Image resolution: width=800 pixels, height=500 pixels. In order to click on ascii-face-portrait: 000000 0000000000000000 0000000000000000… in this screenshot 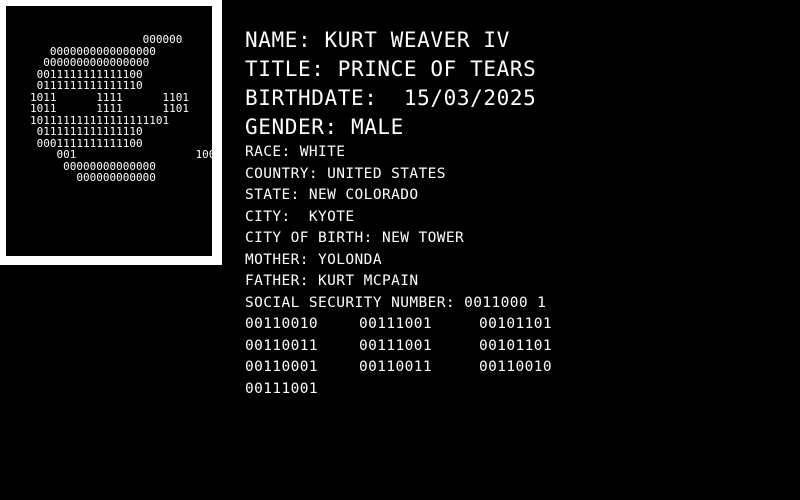, I will do `click(123, 108)`.